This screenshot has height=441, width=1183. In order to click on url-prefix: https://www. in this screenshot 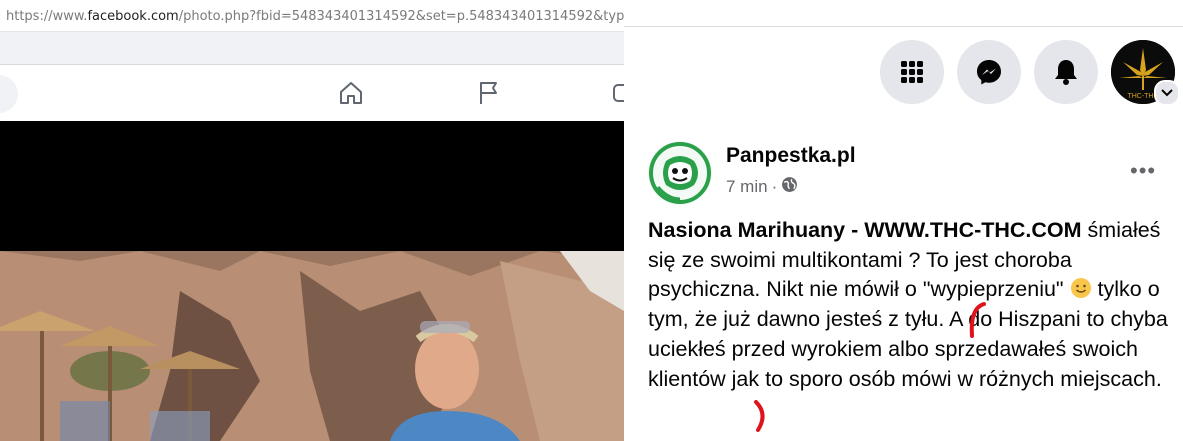, I will do `click(47, 16)`.